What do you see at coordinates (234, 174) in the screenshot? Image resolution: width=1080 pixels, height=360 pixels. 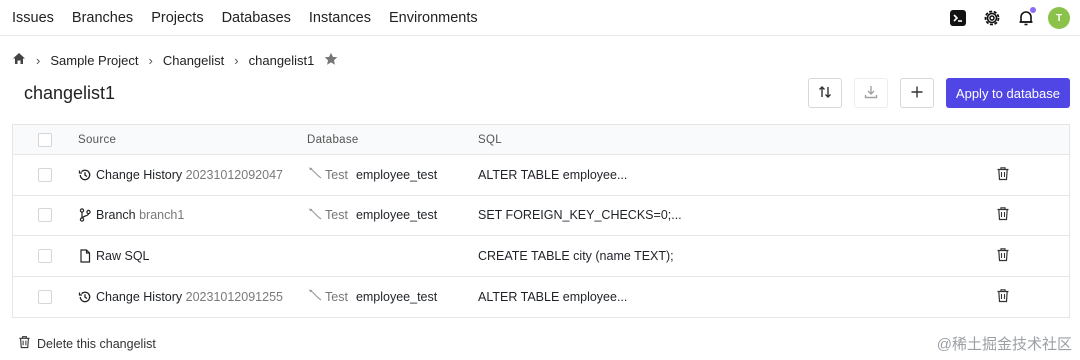 I see `source-ref: 20231012092047` at bounding box center [234, 174].